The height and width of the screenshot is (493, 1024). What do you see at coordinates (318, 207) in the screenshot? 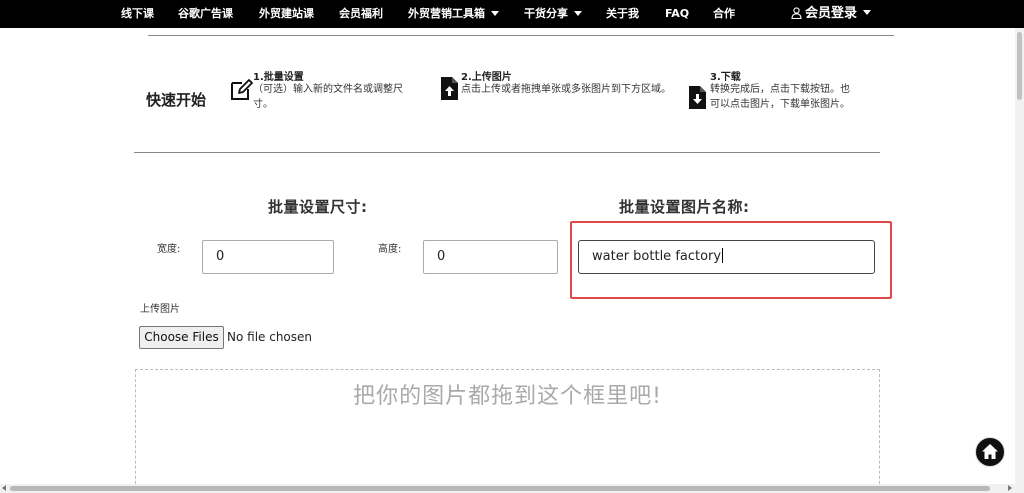
I see `size-settings-title: 批量设置尺寸:` at bounding box center [318, 207].